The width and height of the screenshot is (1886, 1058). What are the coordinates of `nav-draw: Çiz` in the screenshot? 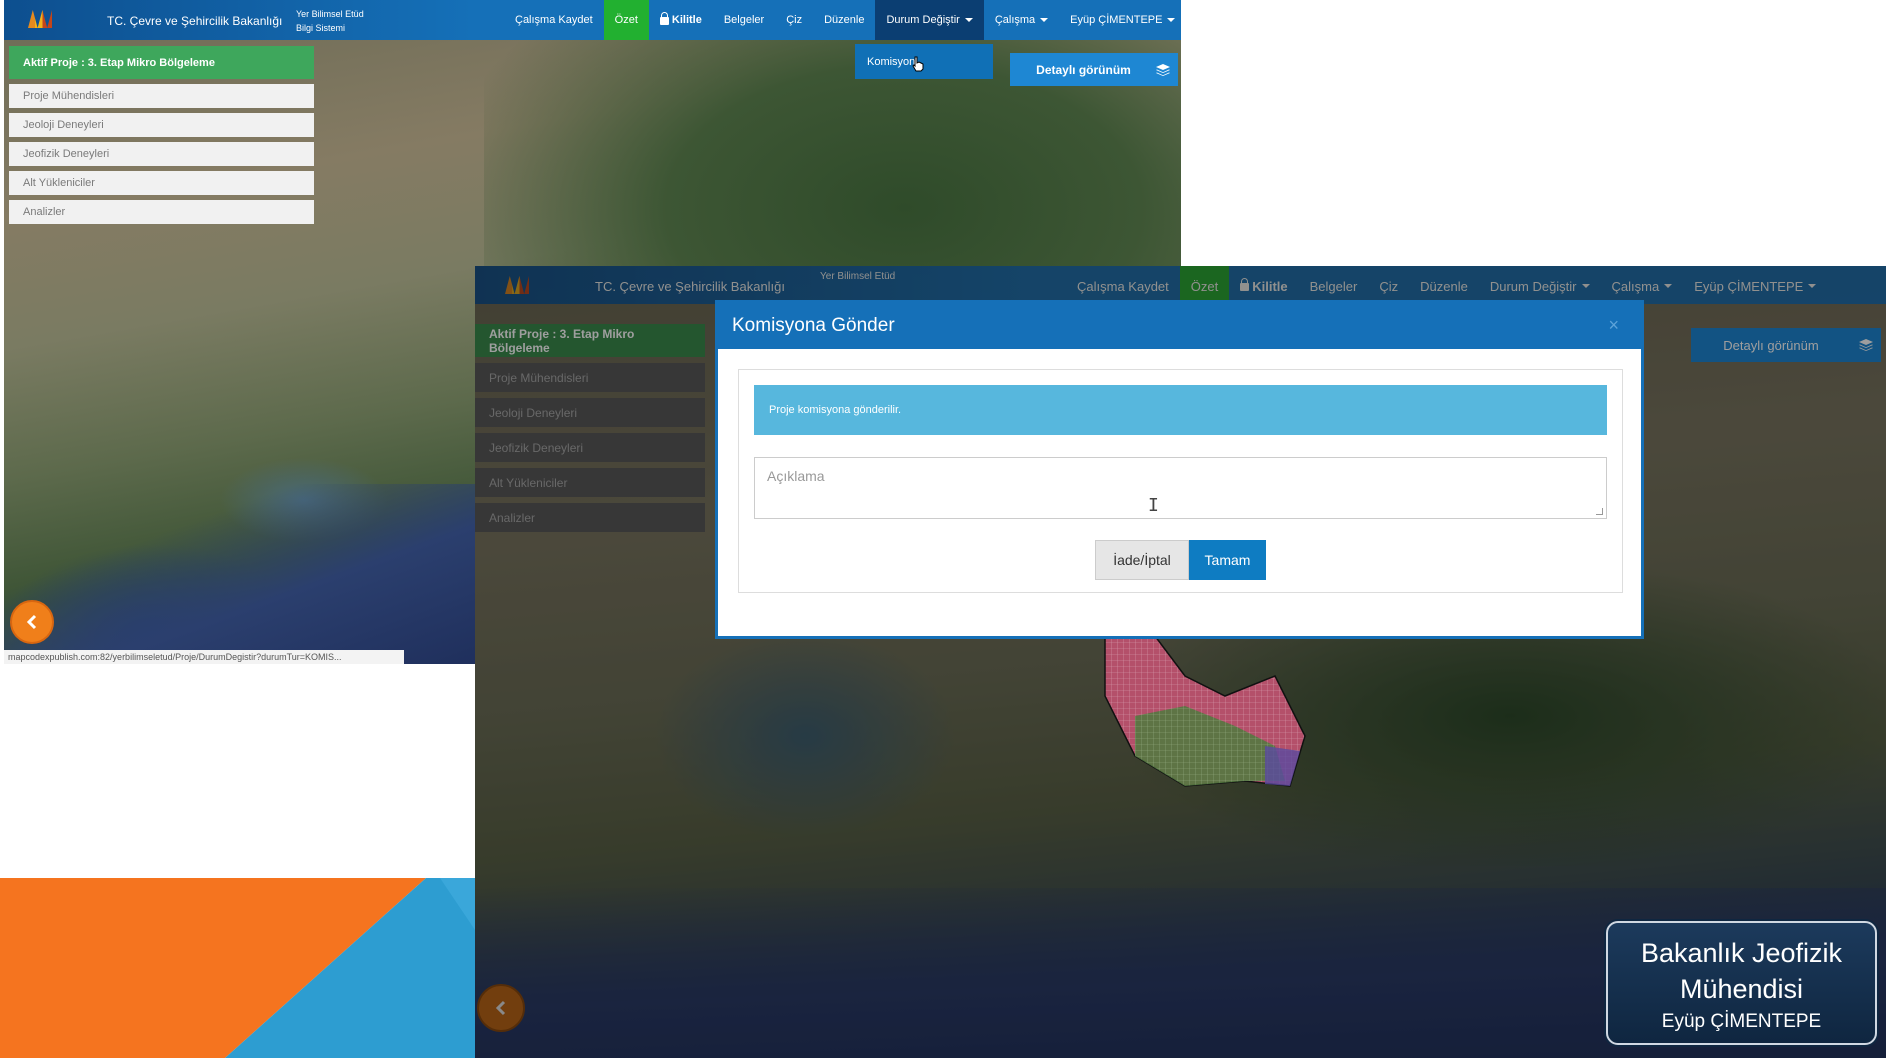 It's located at (794, 20).